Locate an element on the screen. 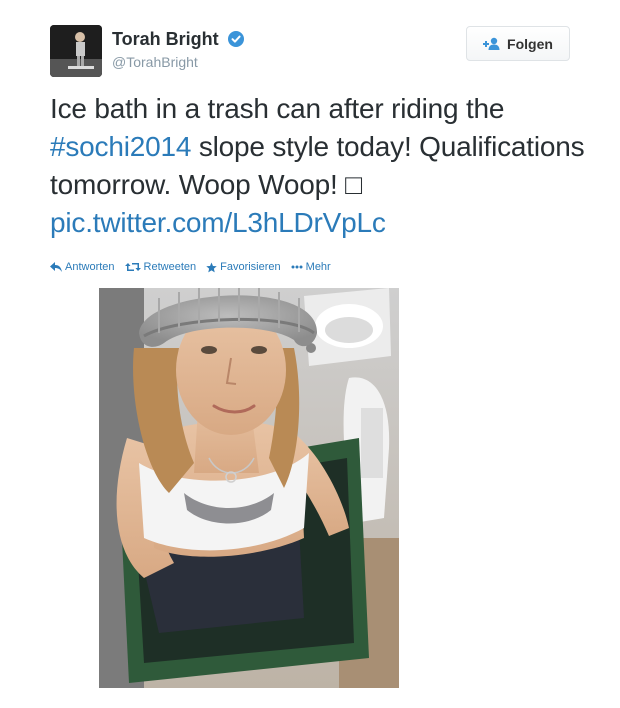 This screenshot has width=620, height=708. missing-glyph: □ is located at coordinates (353, 184).